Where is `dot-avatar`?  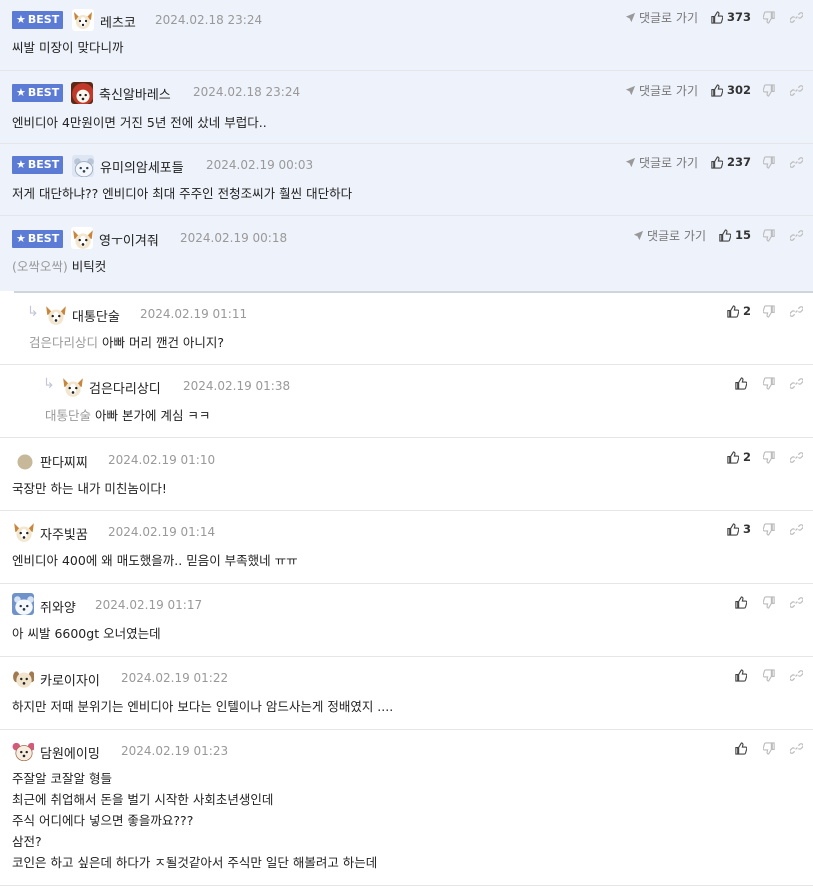 dot-avatar is located at coordinates (25, 462).